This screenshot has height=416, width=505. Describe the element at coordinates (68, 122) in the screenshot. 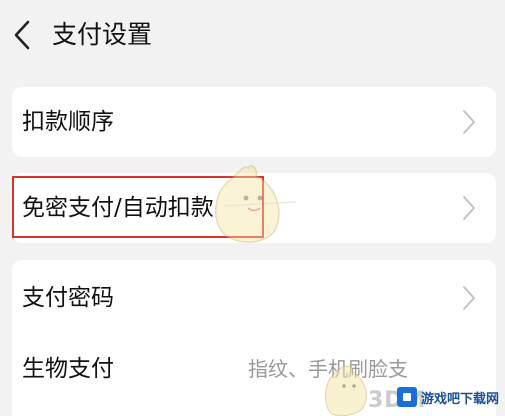

I see `deduction-order-label: 扣款顺序` at that location.